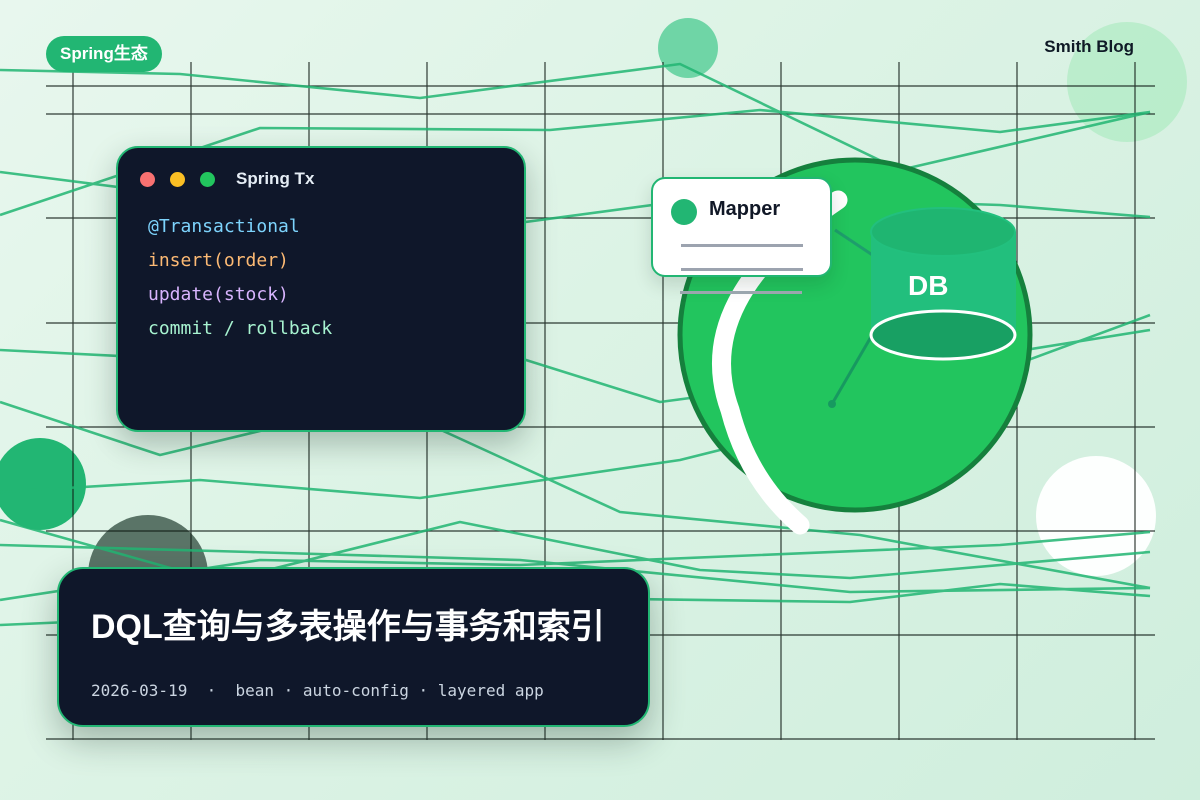  I want to click on window-maximize-dot, so click(207, 179).